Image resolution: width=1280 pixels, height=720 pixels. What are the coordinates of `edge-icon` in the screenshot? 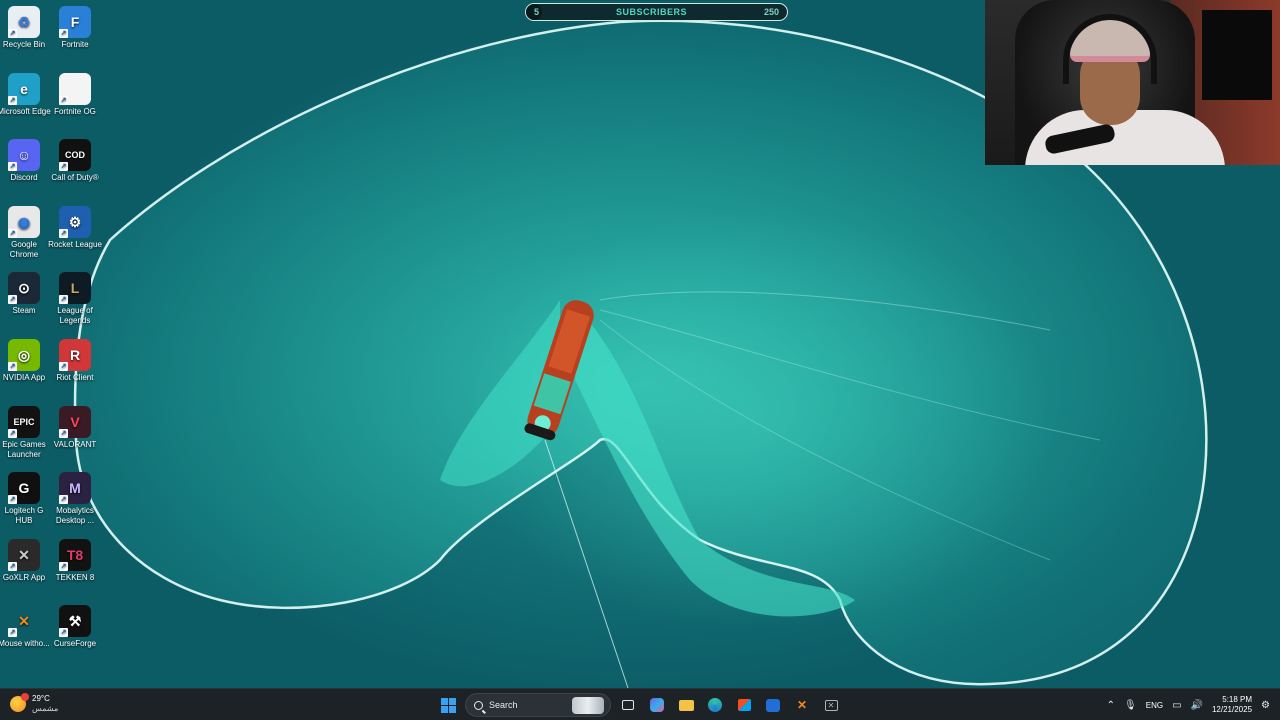 It's located at (715, 705).